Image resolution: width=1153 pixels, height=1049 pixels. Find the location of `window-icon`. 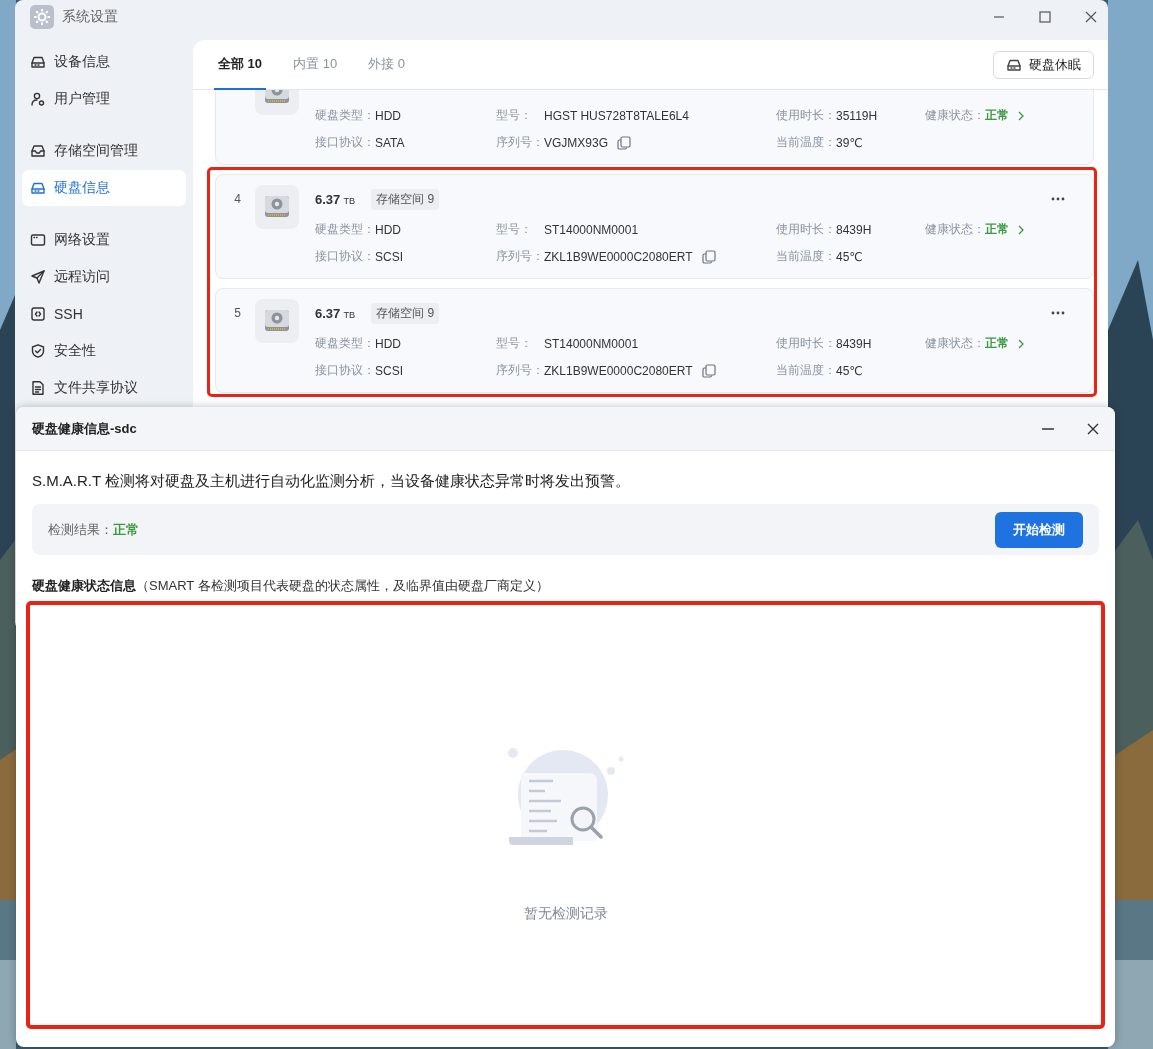

window-icon is located at coordinates (38, 240).